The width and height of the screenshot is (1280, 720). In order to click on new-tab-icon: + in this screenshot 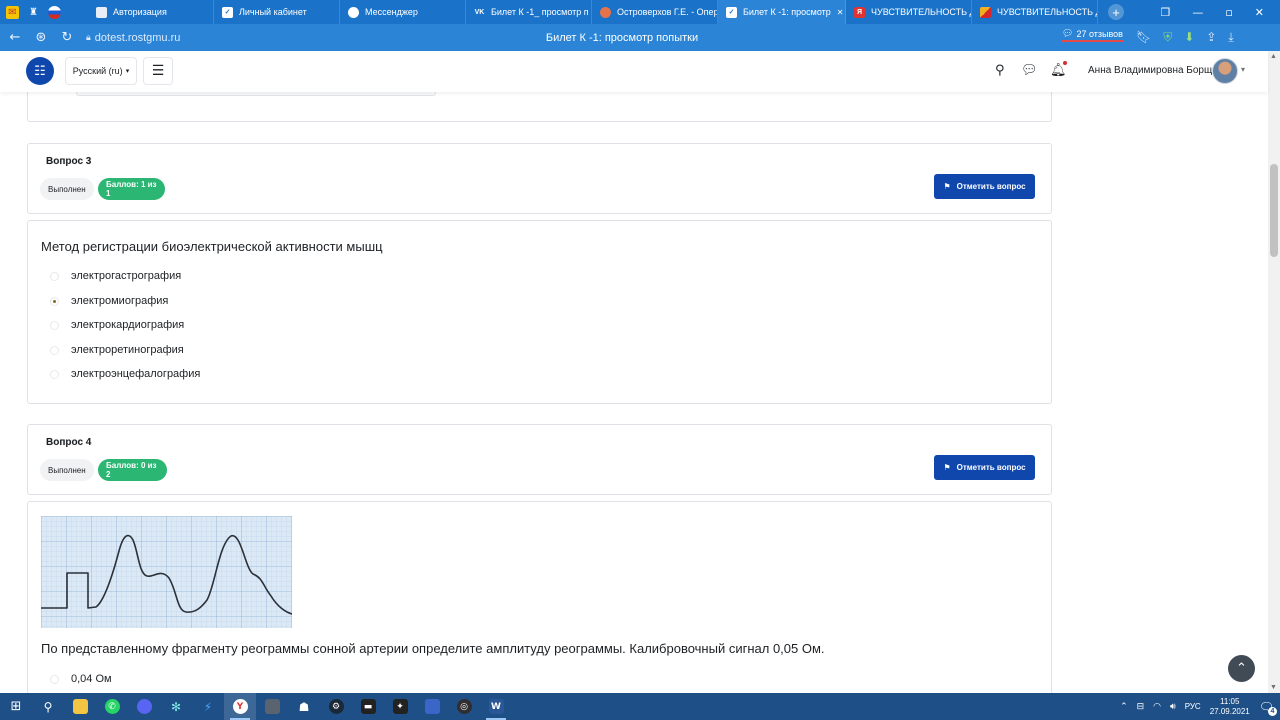, I will do `click(1116, 12)`.